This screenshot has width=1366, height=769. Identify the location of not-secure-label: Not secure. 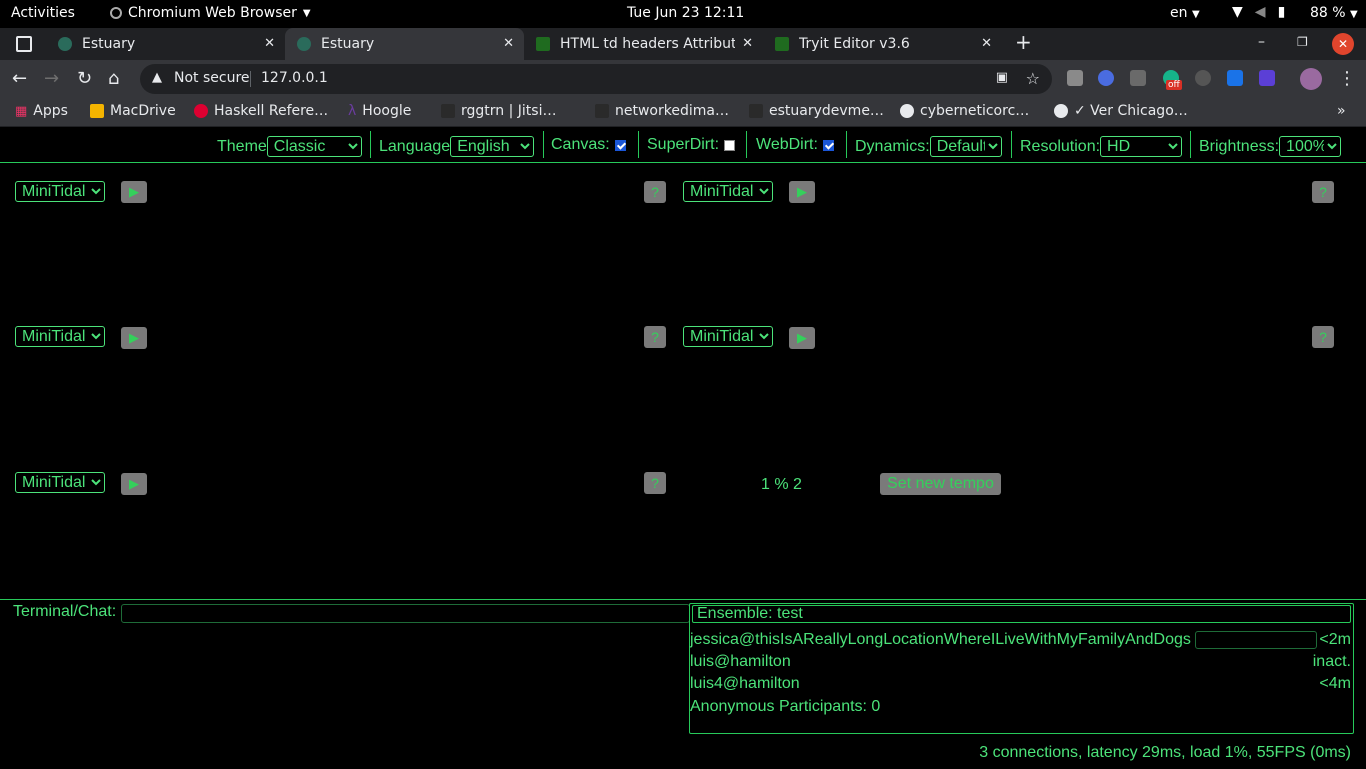
(212, 78).